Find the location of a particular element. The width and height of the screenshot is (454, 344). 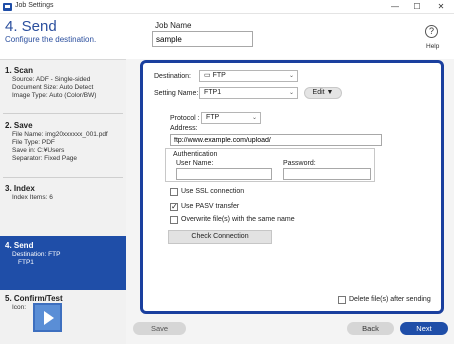

delete-after-send-checkbox is located at coordinates (342, 300).